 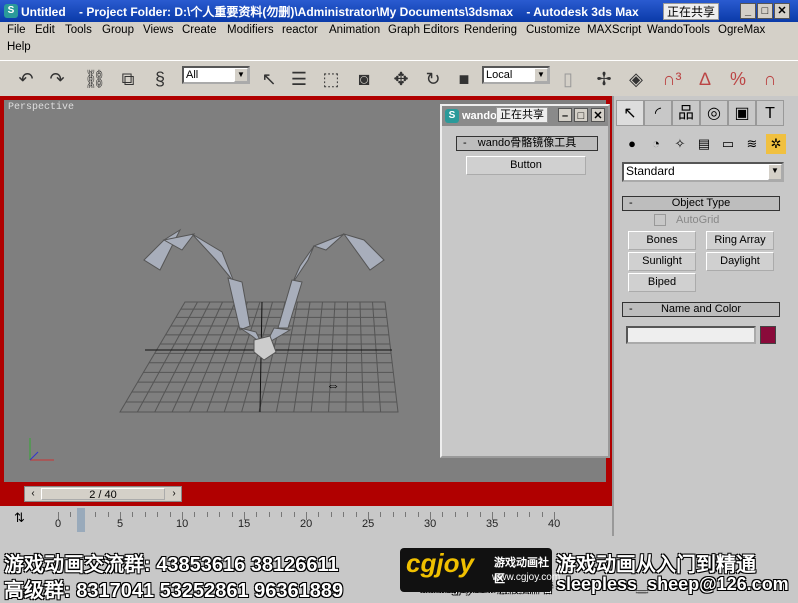 I want to click on utilities-tab-icon: T, so click(x=770, y=113).